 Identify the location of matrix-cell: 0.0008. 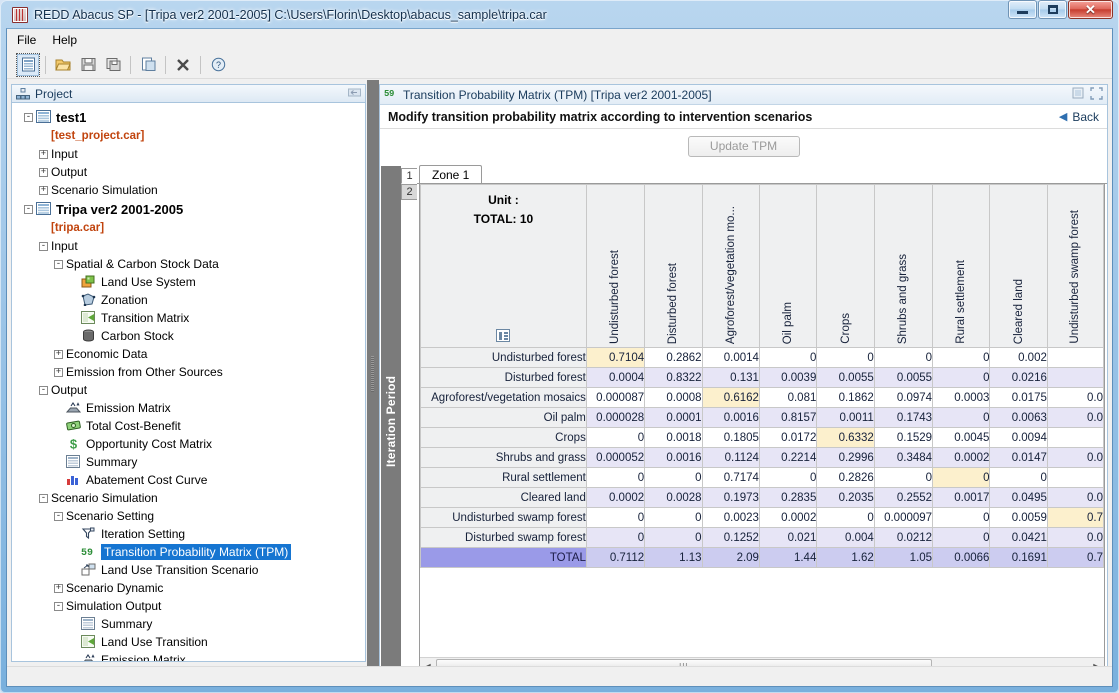
(673, 397).